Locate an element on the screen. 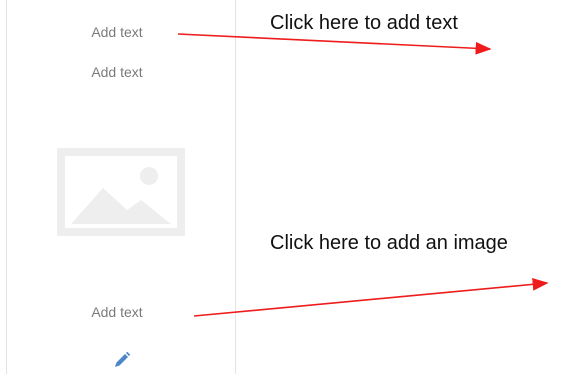 The height and width of the screenshot is (374, 585). add-text-instruction: Click here to add text is located at coordinates (364, 23).